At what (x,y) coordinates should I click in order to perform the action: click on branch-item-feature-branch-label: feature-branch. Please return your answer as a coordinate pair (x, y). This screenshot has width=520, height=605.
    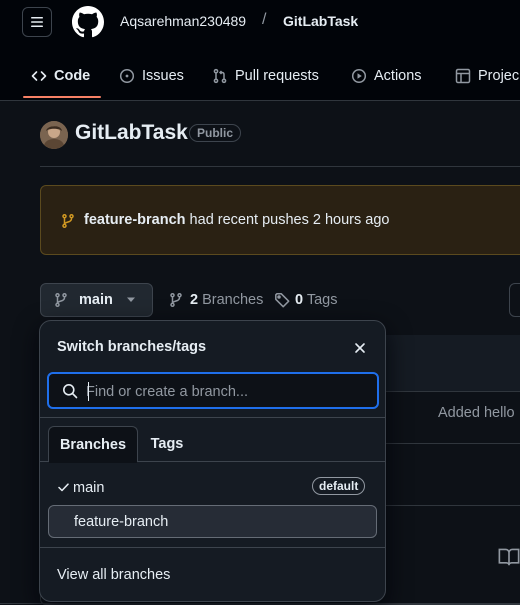
    Looking at the image, I should click on (121, 522).